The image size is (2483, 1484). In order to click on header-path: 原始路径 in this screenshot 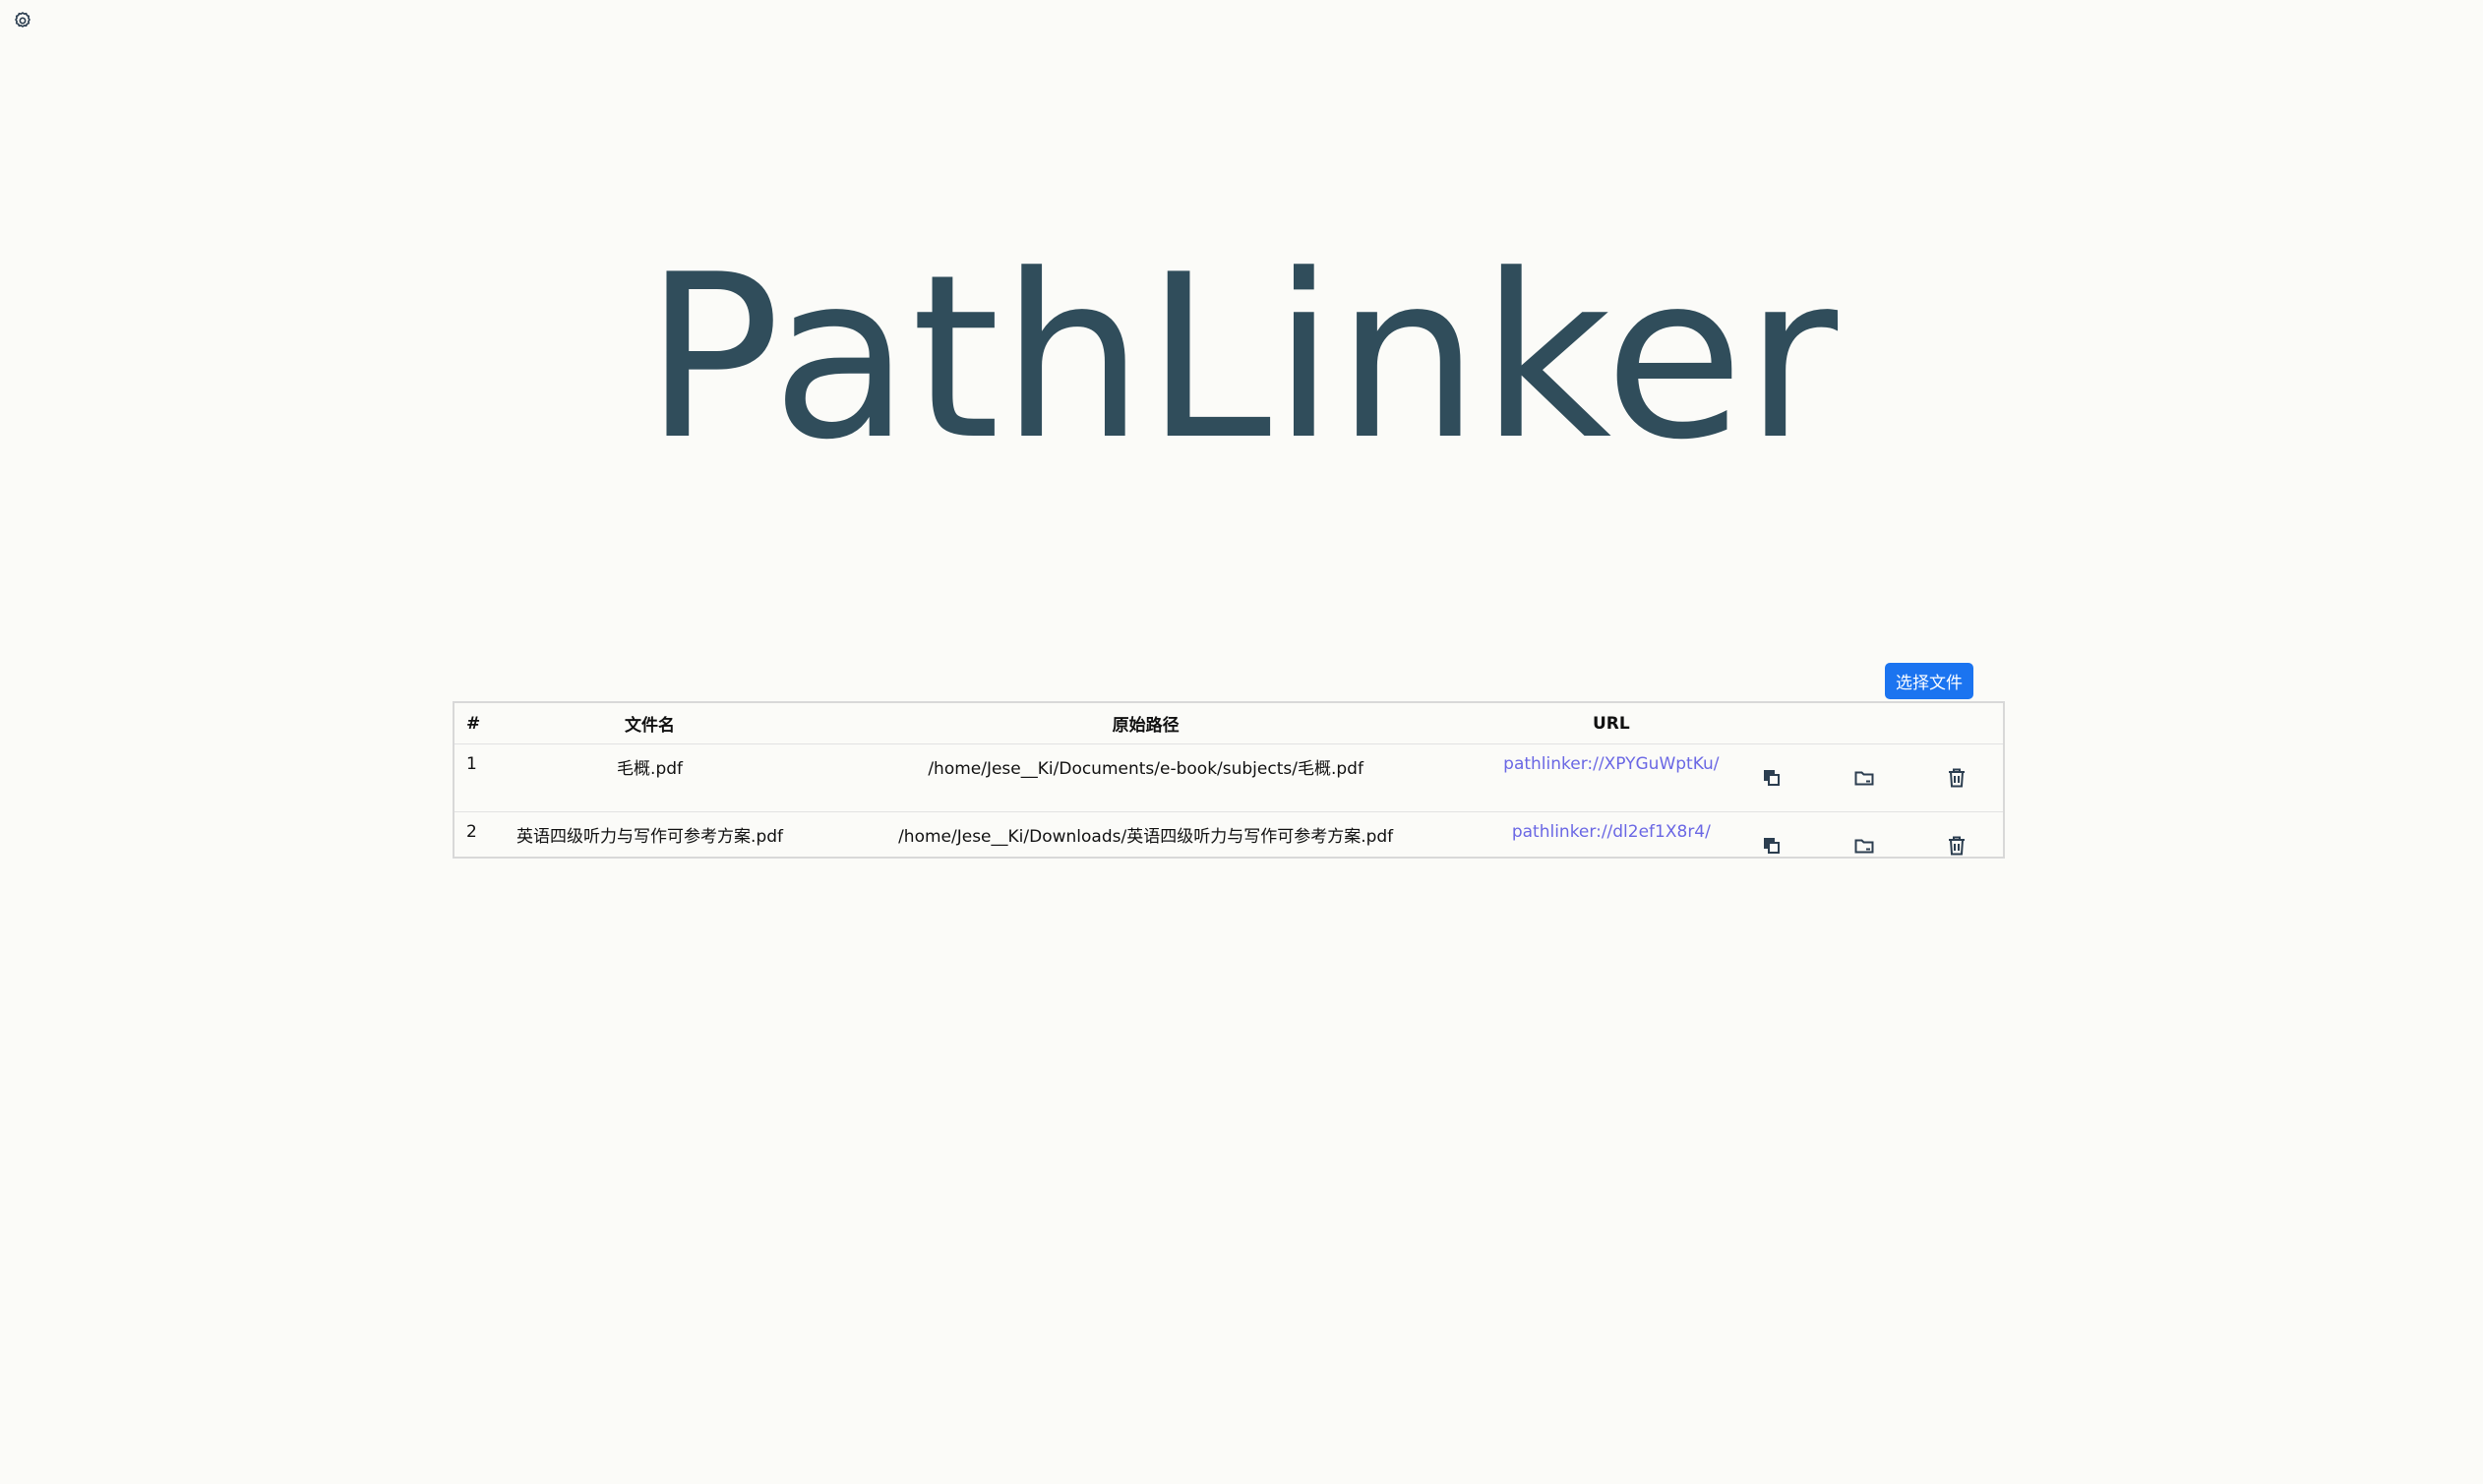, I will do `click(1145, 724)`.